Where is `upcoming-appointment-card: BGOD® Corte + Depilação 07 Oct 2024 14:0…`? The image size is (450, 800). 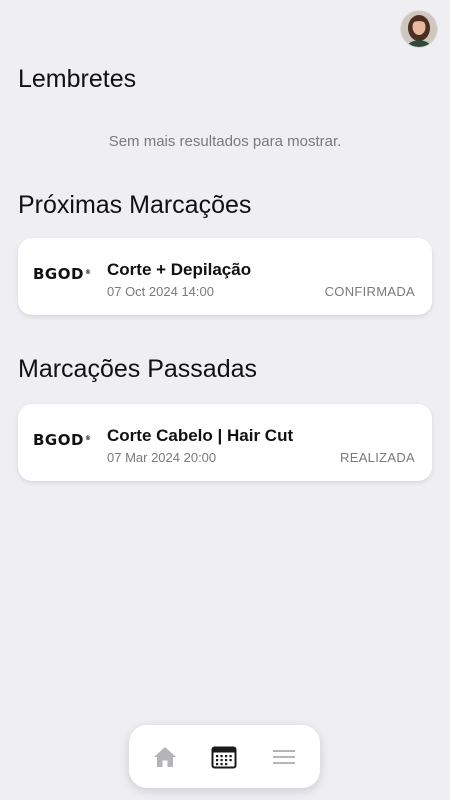
upcoming-appointment-card: BGOD® Corte + Depilação 07 Oct 2024 14:0… is located at coordinates (225, 276).